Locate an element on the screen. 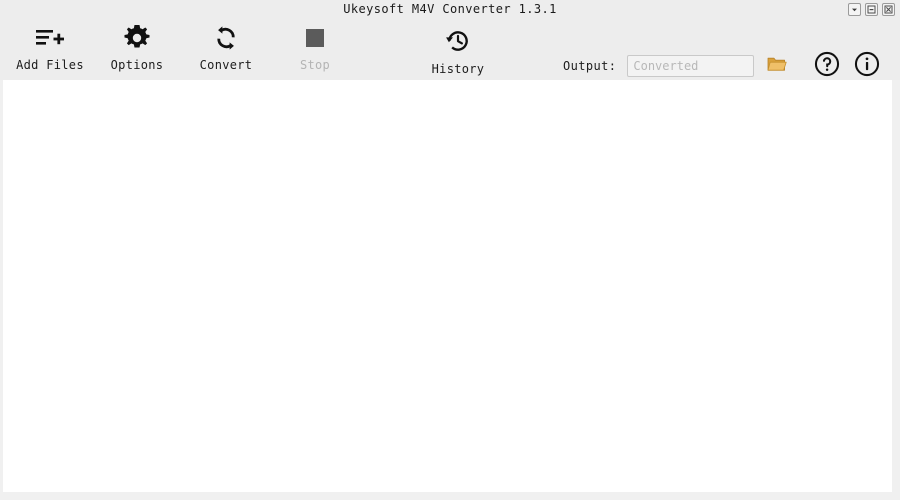 Image resolution: width=900 pixels, height=500 pixels. minimize-button is located at coordinates (871, 9).